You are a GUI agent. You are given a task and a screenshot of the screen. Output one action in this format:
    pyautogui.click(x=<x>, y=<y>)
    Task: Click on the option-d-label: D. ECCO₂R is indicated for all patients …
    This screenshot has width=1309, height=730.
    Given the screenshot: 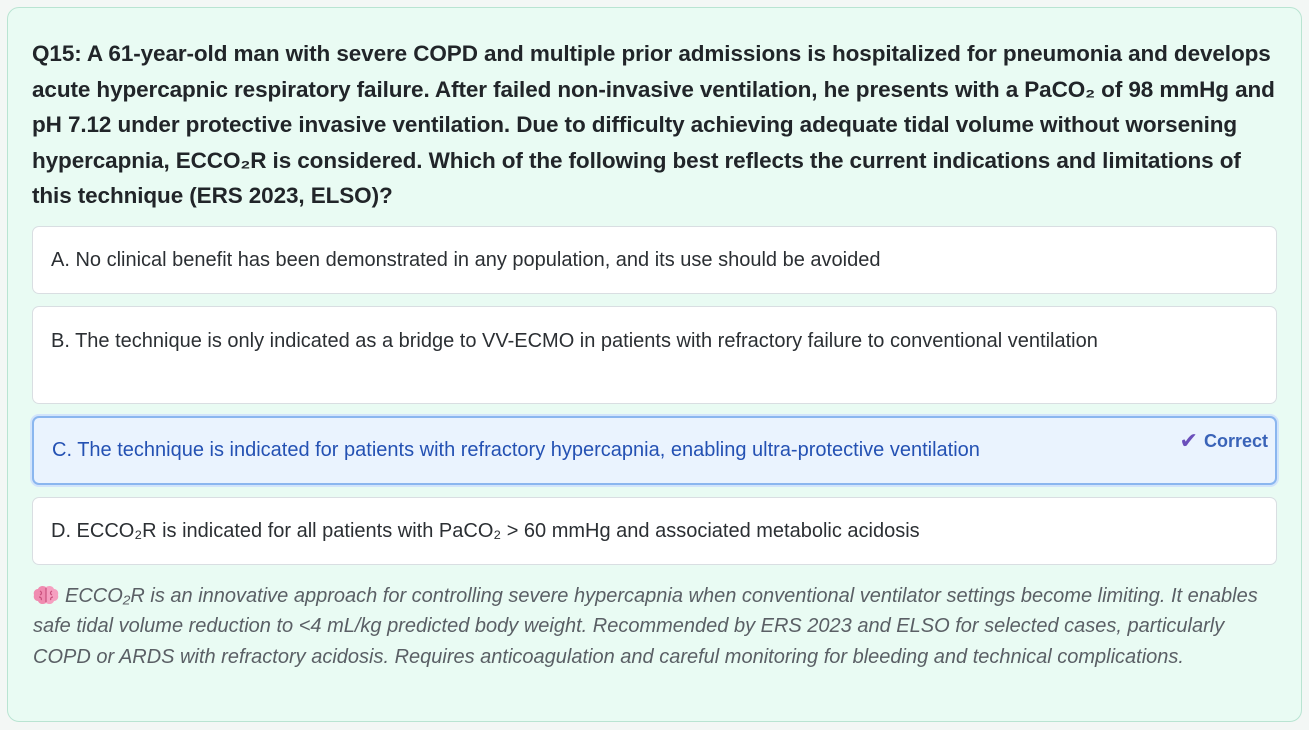 What is the action you would take?
    pyautogui.click(x=485, y=530)
    